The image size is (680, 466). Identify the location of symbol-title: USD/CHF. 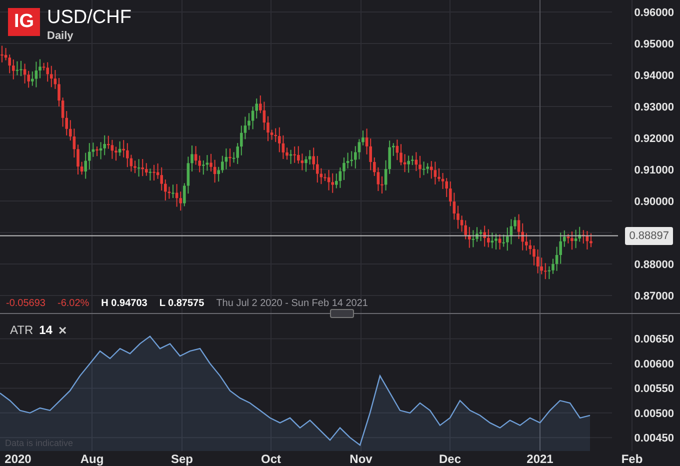
(89, 18).